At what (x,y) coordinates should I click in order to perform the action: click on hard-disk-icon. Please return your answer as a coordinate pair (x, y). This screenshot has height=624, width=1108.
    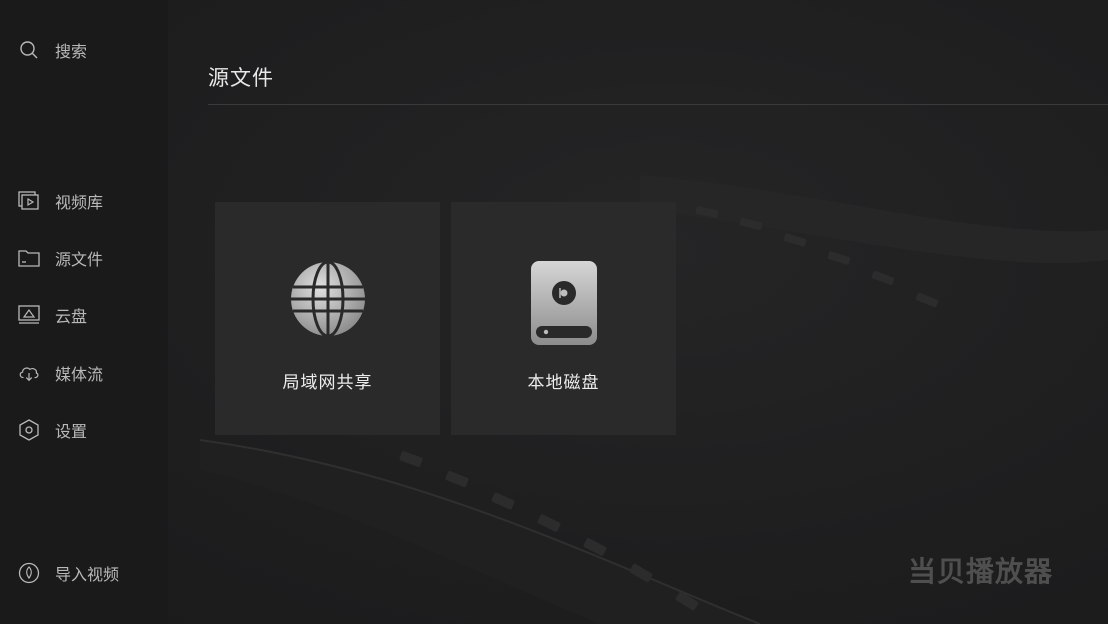
    Looking at the image, I should click on (564, 305).